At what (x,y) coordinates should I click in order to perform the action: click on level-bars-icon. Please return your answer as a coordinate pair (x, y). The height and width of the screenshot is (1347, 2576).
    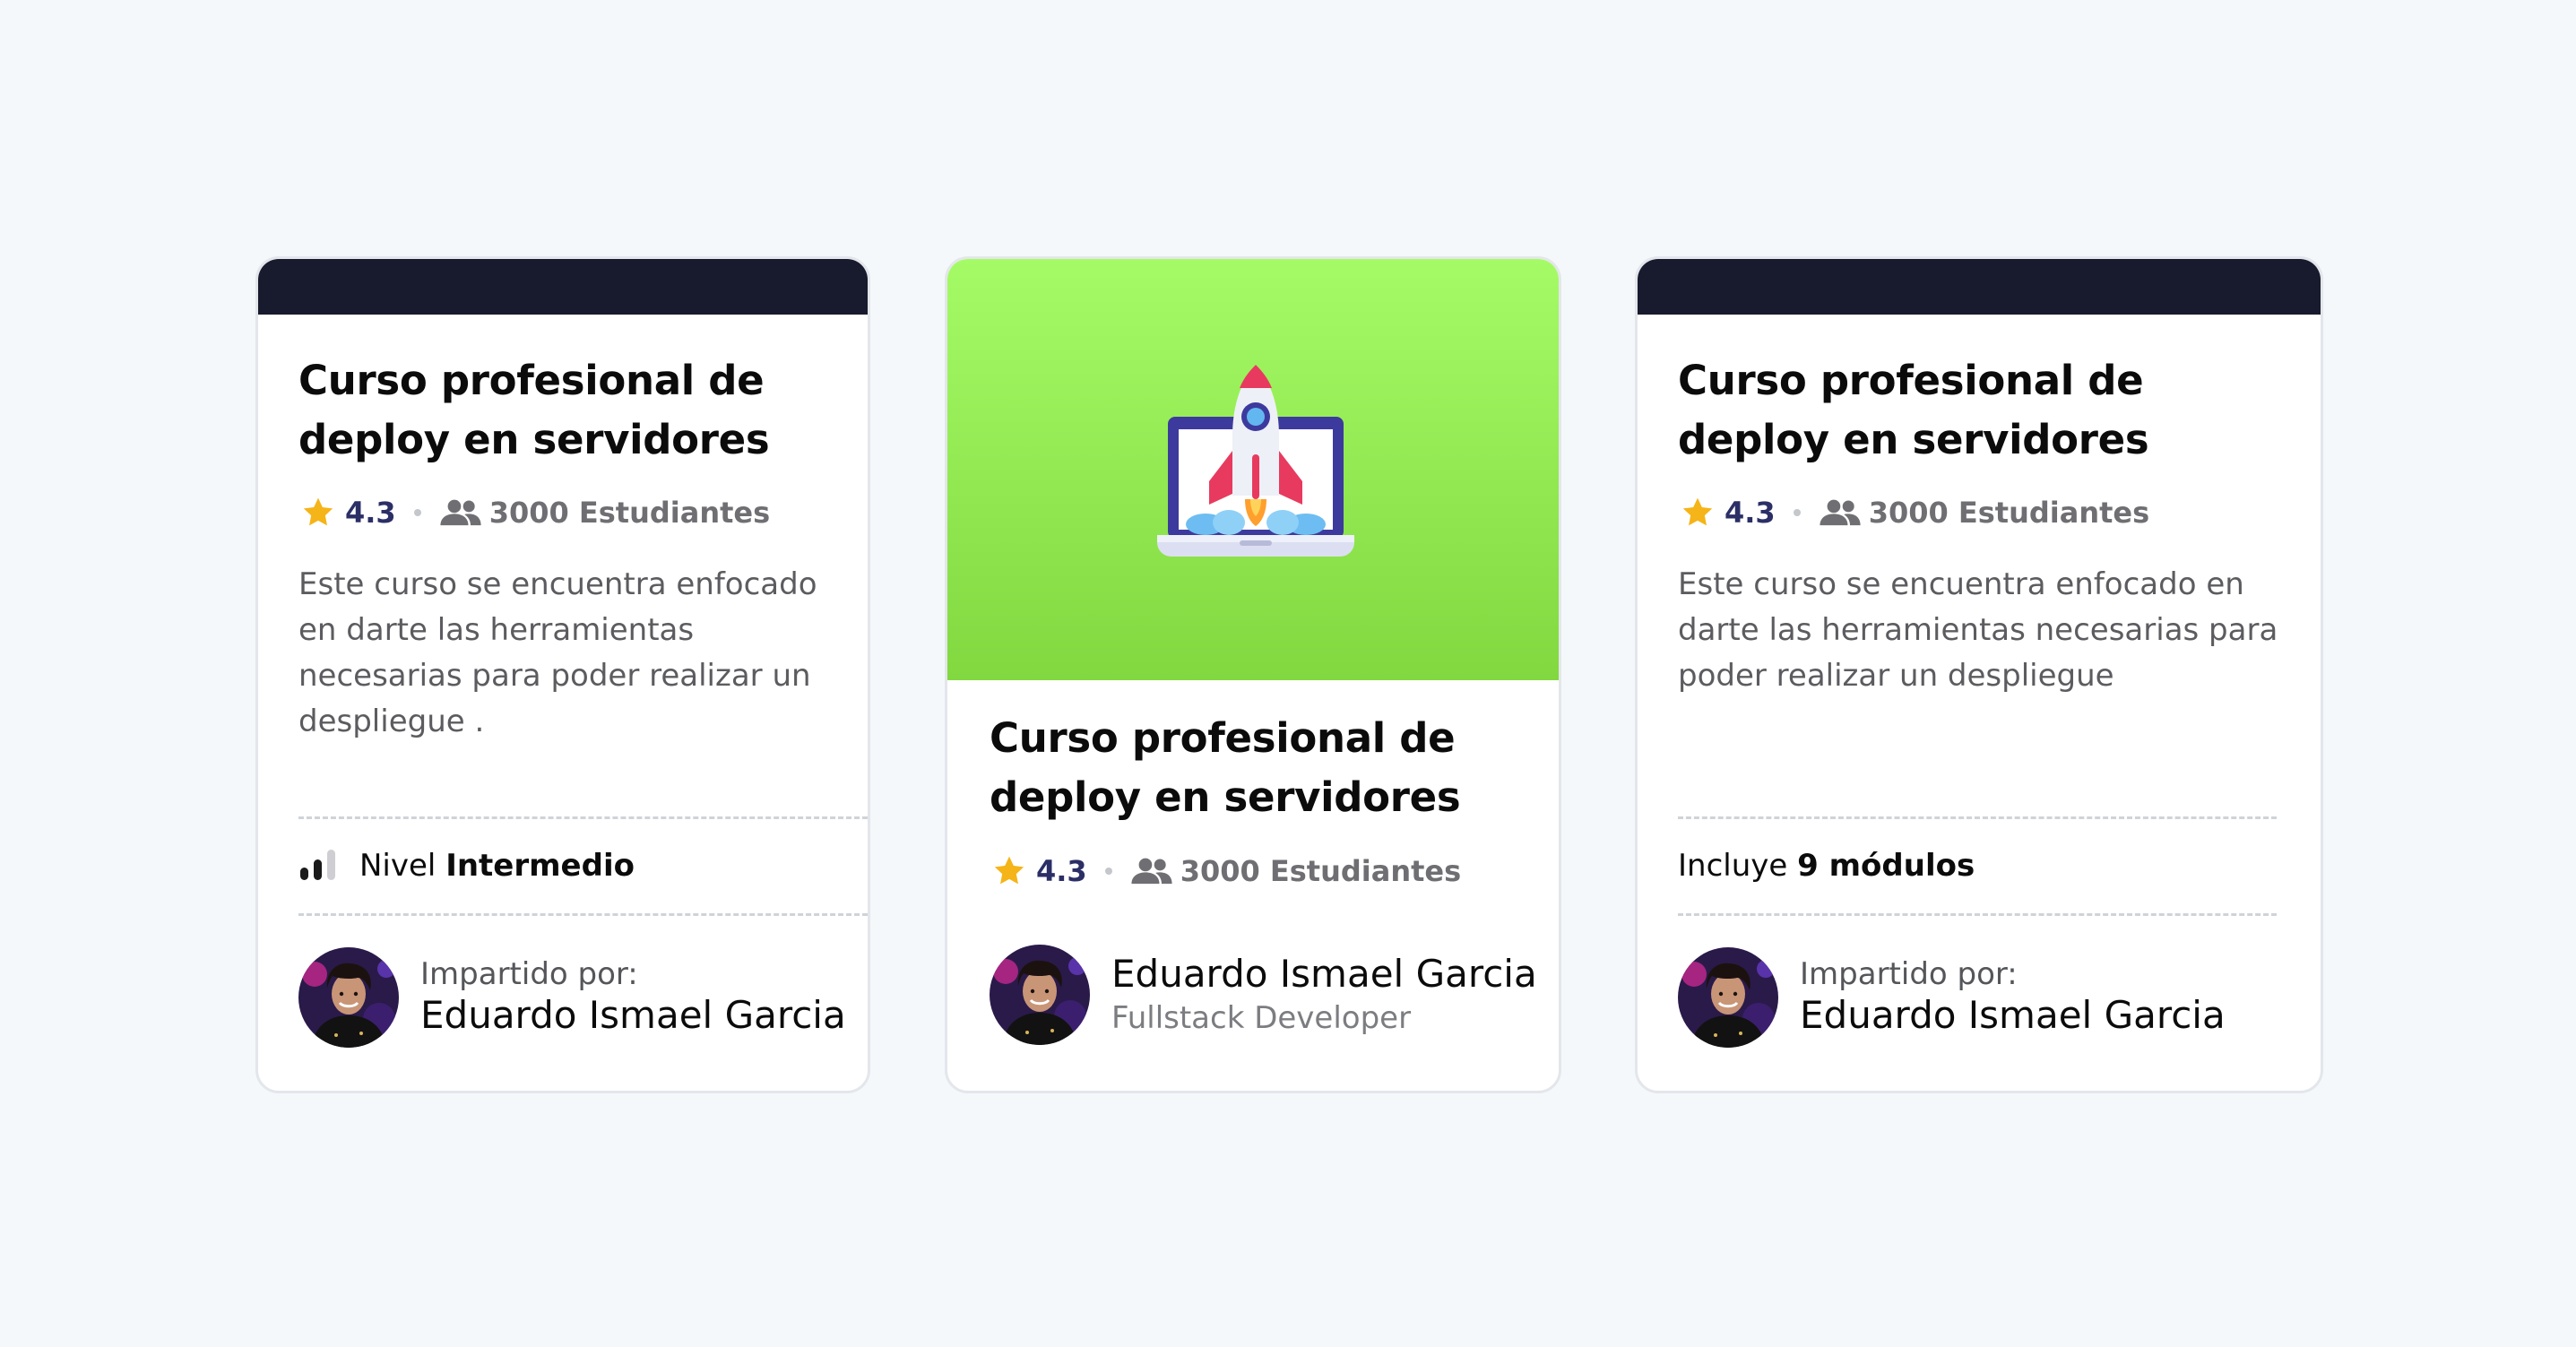
    Looking at the image, I should click on (317, 865).